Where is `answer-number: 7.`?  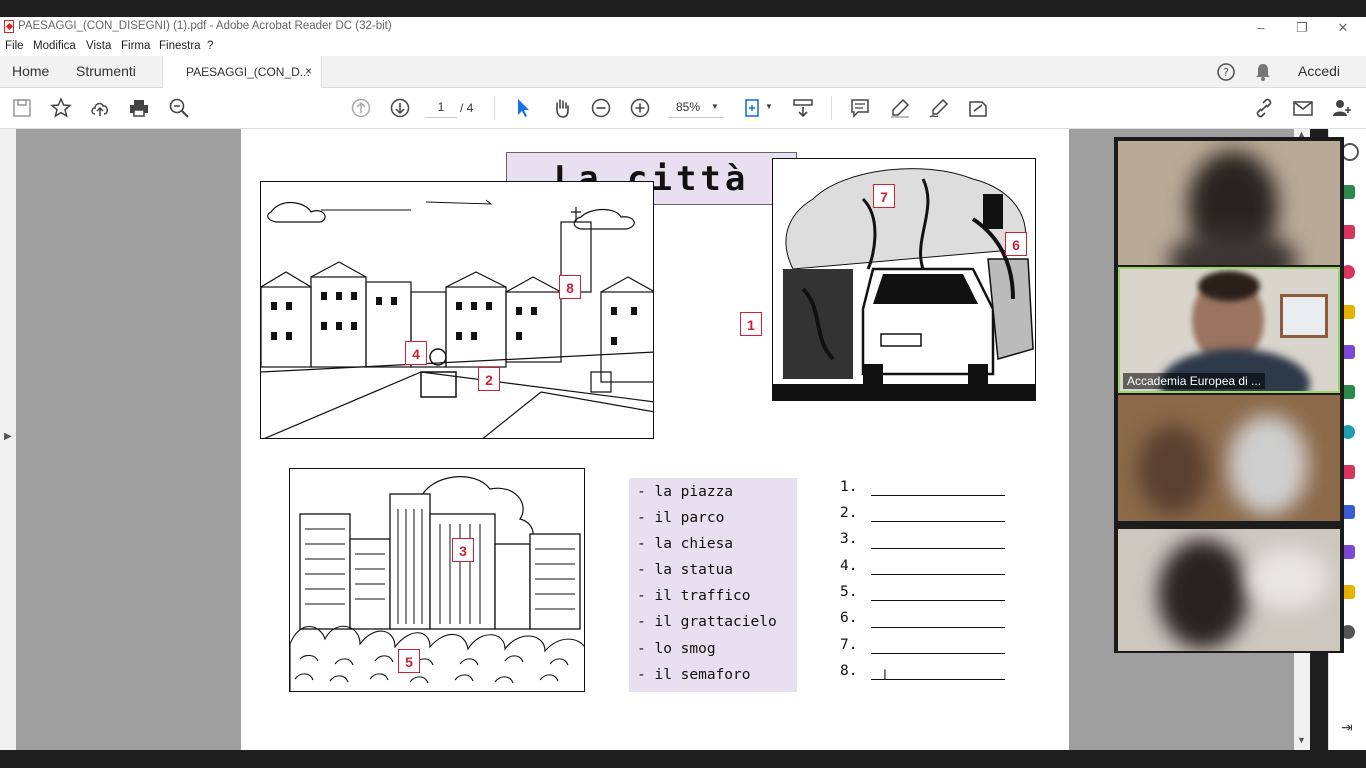 answer-number: 7. is located at coordinates (849, 645).